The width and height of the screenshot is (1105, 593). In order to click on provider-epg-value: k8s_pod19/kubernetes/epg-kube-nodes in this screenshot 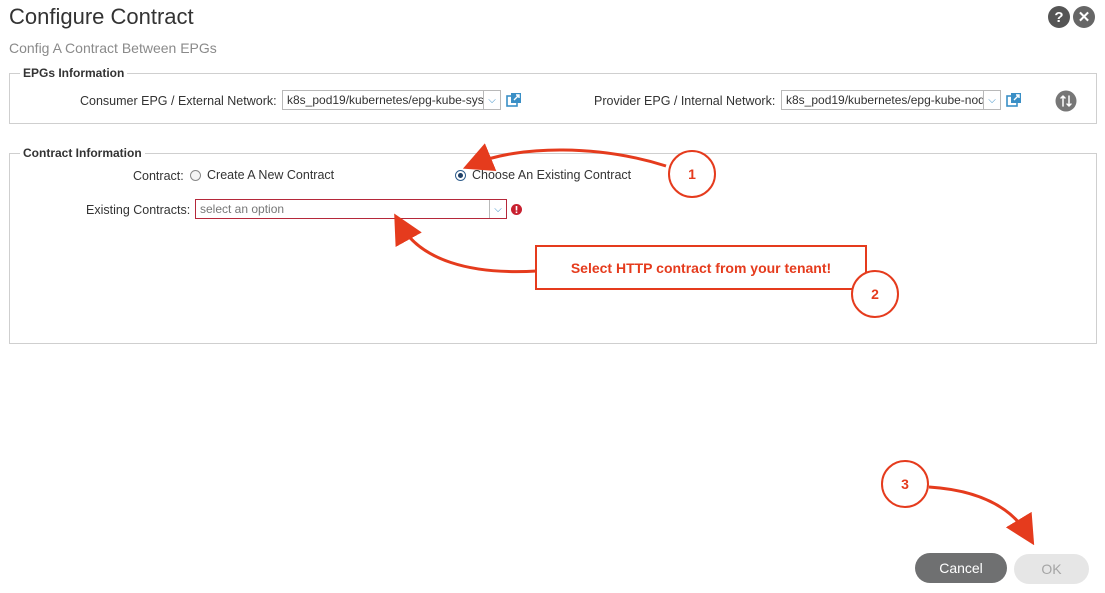, I will do `click(884, 100)`.